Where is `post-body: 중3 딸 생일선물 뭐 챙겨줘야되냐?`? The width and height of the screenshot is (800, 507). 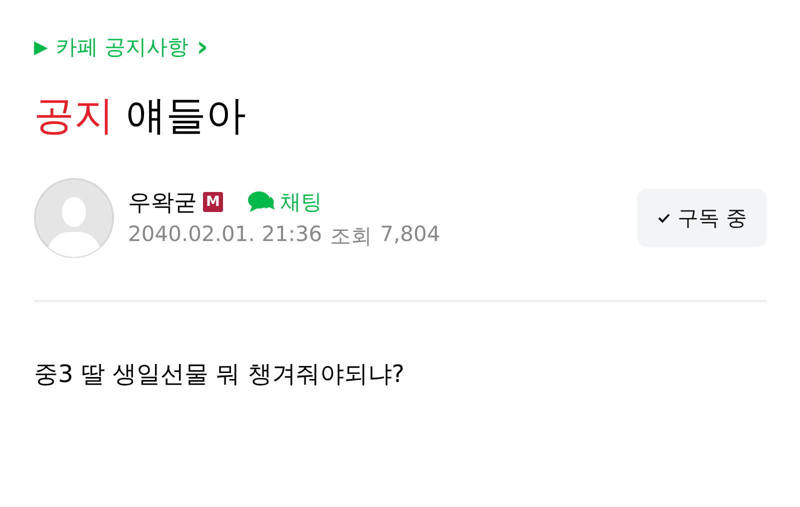
post-body: 중3 딸 생일선물 뭐 챙겨줘야되냐? is located at coordinates (220, 374).